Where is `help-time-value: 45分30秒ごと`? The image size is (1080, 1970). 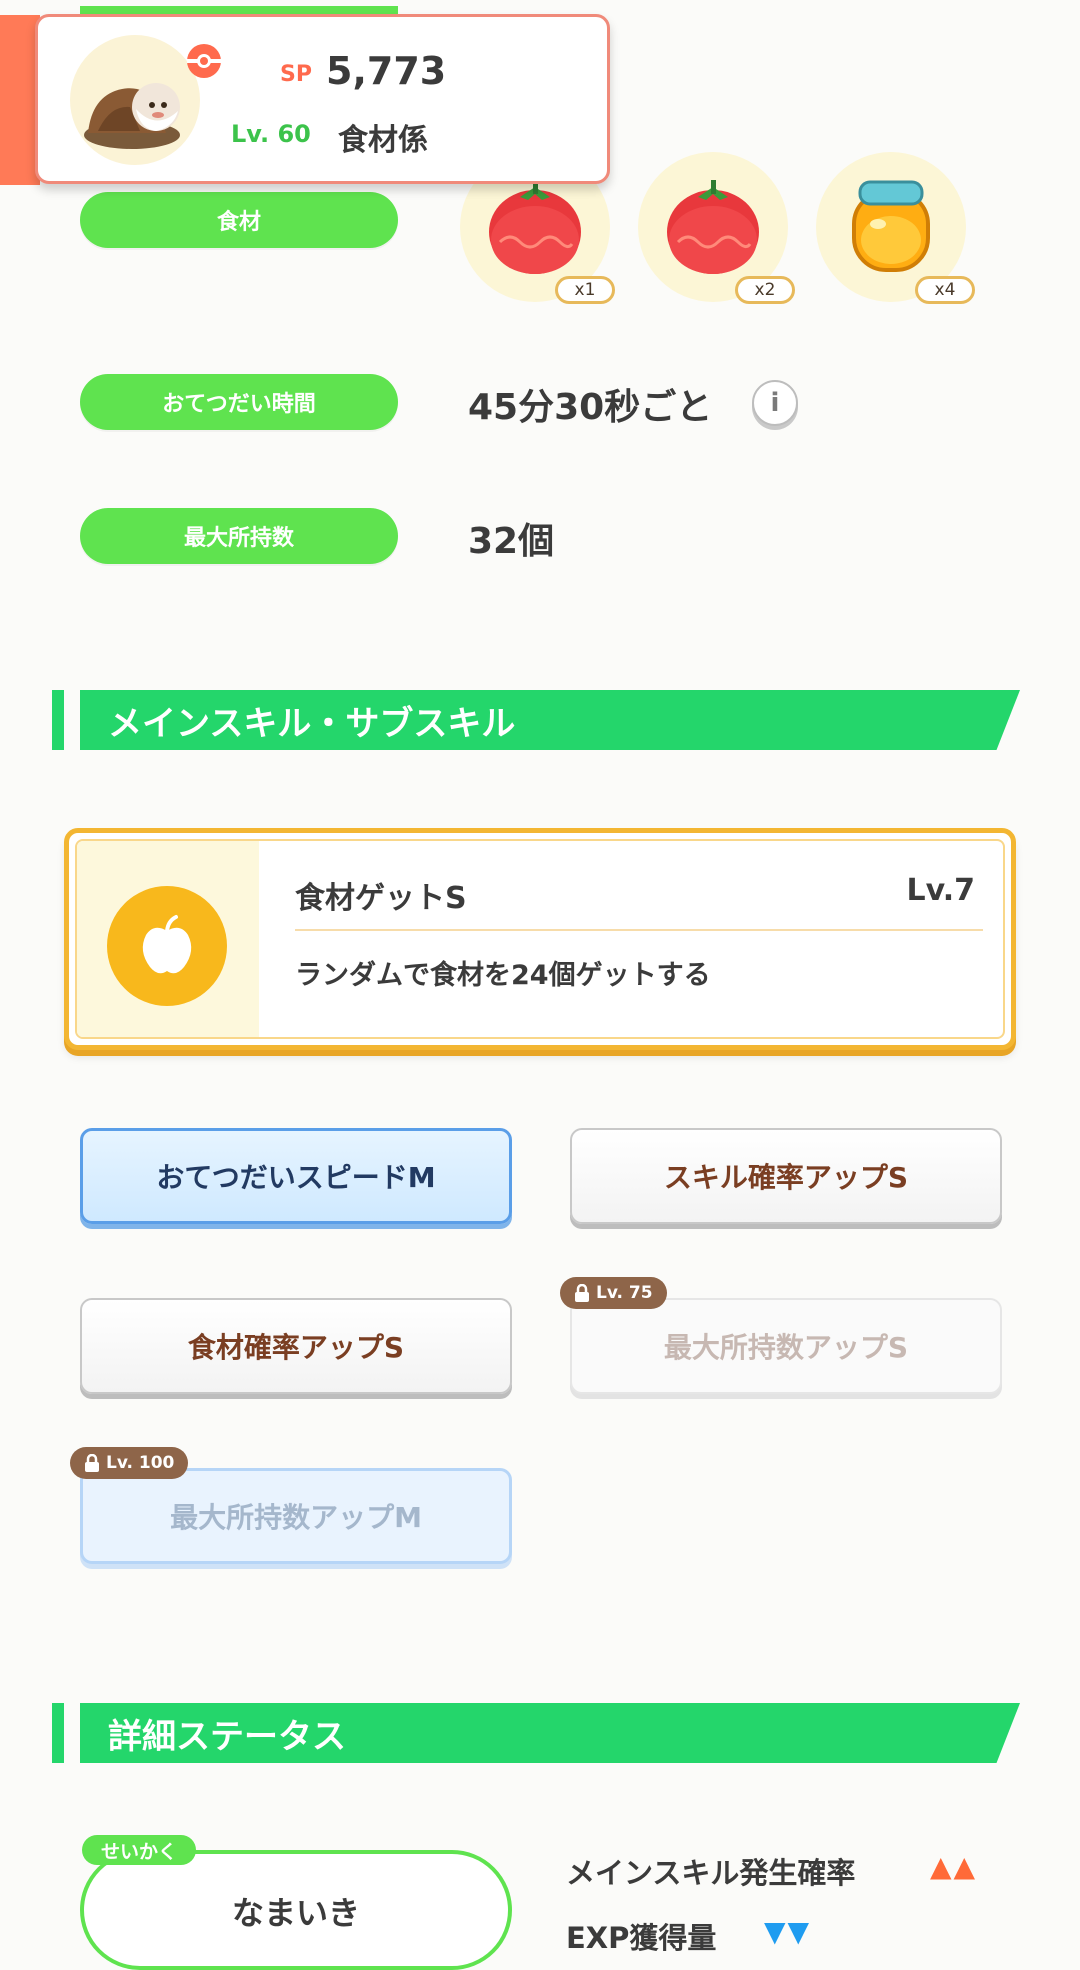 help-time-value: 45分30秒ごと is located at coordinates (590, 407).